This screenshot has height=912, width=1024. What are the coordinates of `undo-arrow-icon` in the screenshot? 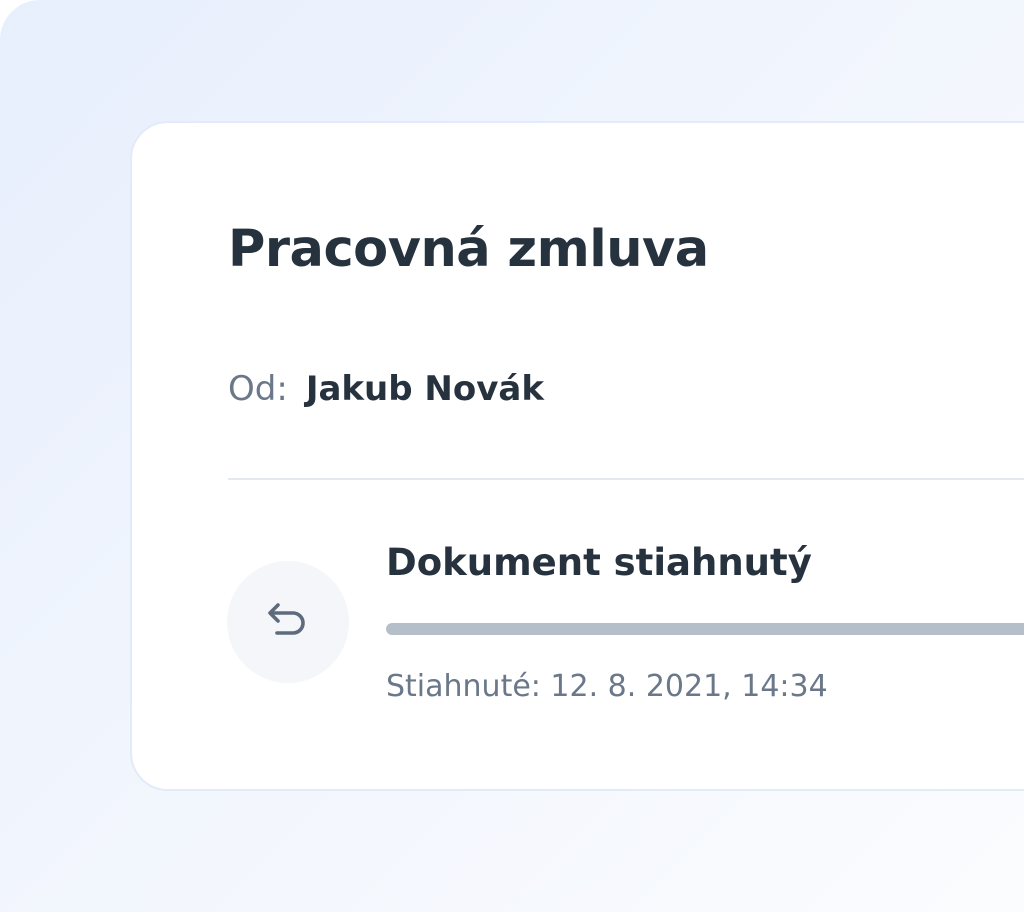 It's located at (286, 619).